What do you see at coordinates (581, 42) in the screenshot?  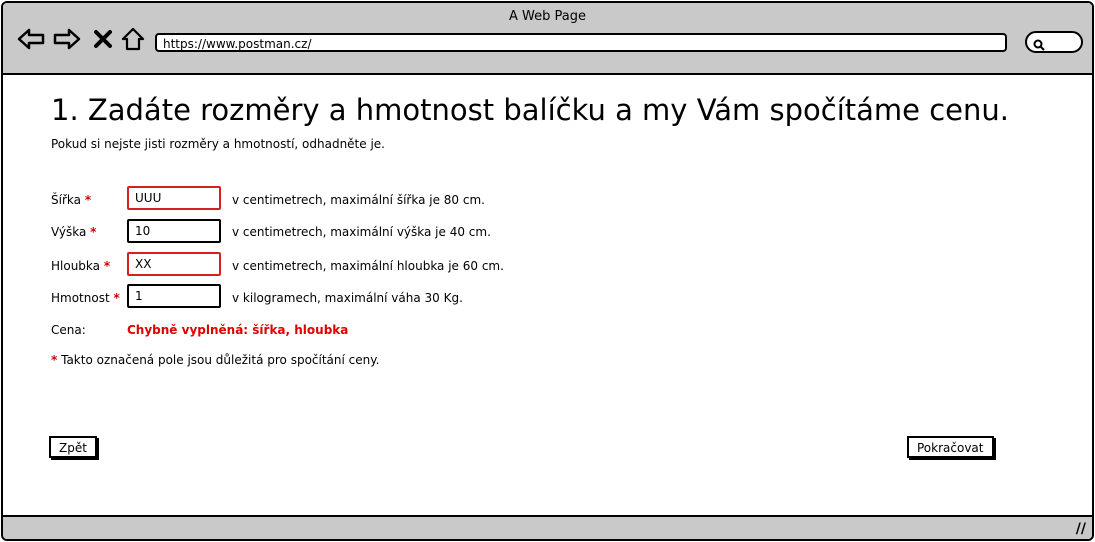 I see `url-bar: https://www.postman.cz/` at bounding box center [581, 42].